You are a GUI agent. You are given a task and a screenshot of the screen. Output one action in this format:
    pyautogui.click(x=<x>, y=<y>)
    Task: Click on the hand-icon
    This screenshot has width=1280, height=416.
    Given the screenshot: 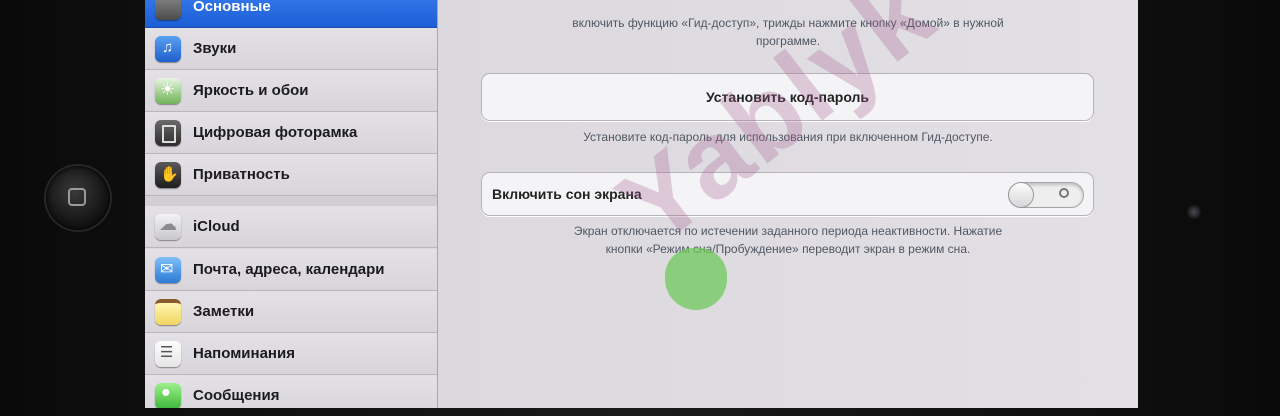 What is the action you would take?
    pyautogui.click(x=168, y=174)
    